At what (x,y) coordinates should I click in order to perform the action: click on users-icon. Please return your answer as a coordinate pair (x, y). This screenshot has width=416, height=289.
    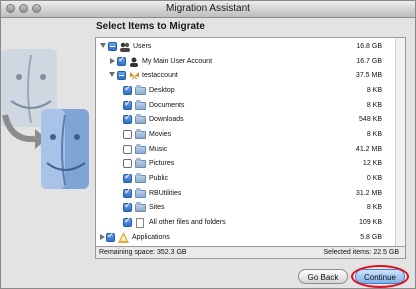
    Looking at the image, I should click on (125, 47).